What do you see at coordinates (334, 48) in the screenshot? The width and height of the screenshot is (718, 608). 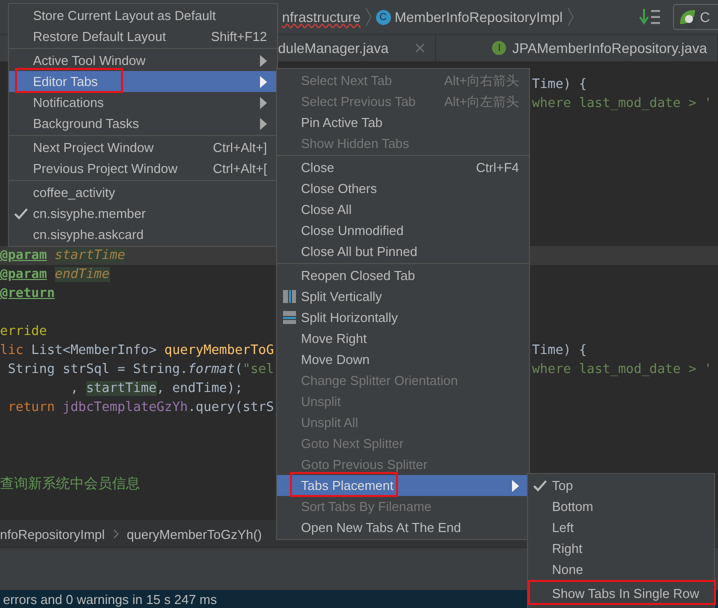 I see `tab-label: duleManager.java` at bounding box center [334, 48].